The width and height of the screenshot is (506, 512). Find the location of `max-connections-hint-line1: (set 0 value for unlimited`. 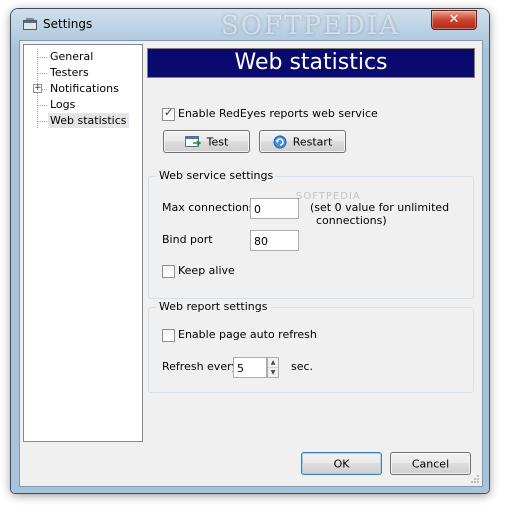

max-connections-hint-line1: (set 0 value for unlimited is located at coordinates (380, 207).